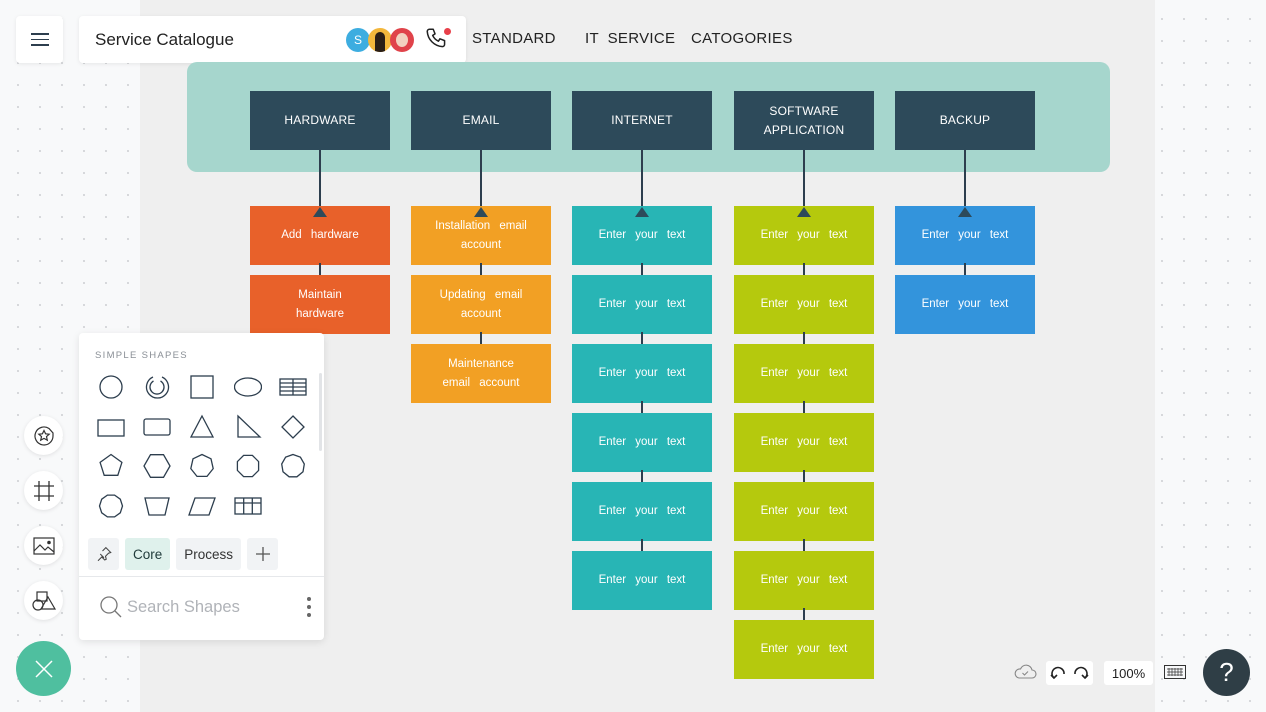  I want to click on more-options-icon, so click(309, 608).